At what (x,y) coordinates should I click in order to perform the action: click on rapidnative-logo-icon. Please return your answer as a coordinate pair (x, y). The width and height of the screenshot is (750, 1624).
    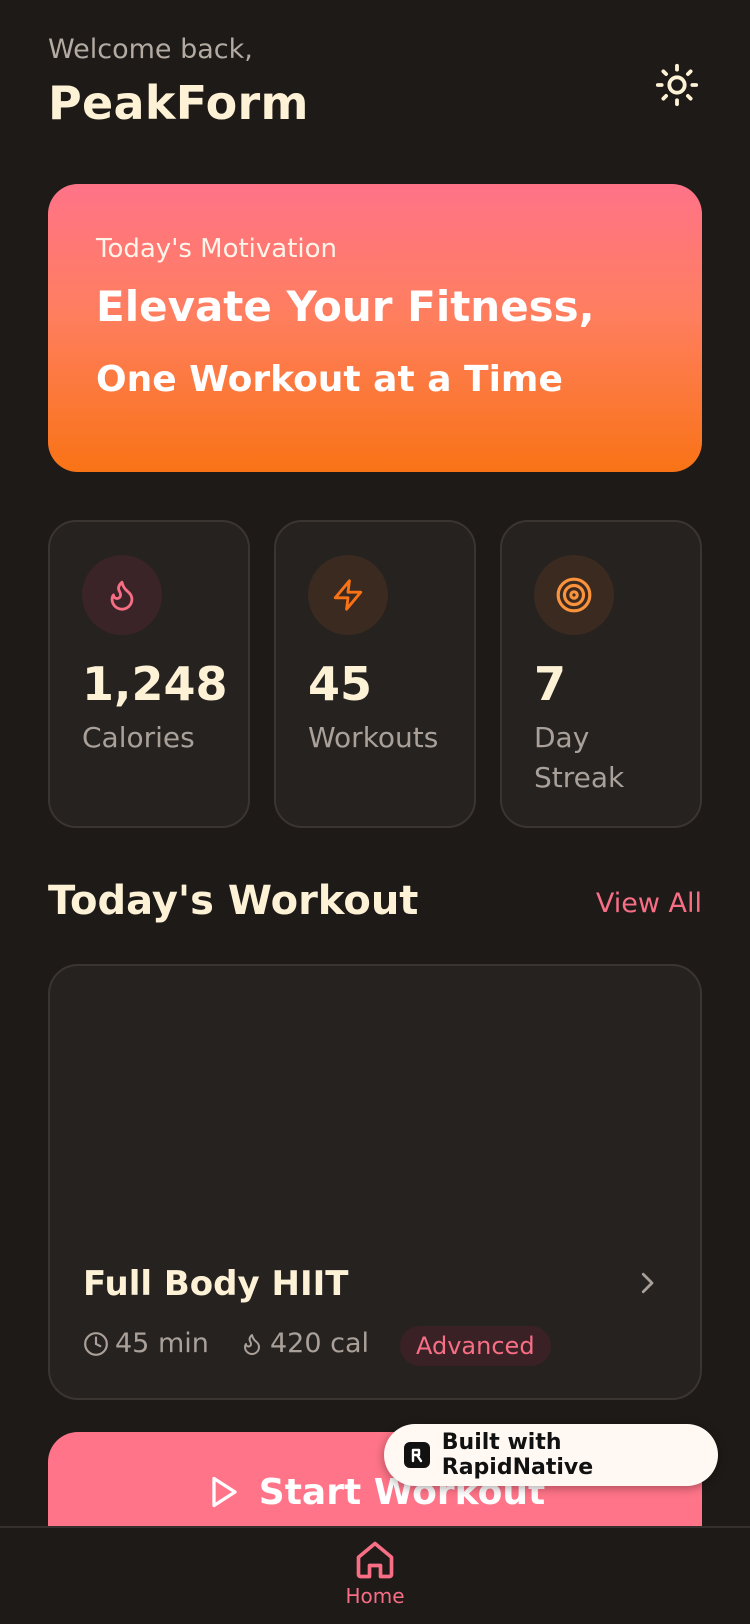
    Looking at the image, I should click on (417, 1455).